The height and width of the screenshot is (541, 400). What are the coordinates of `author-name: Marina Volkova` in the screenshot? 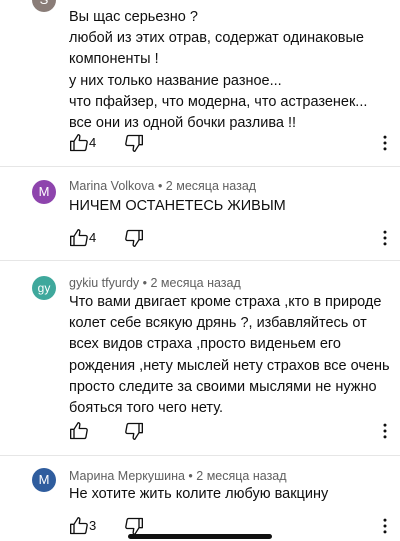 It's located at (111, 186).